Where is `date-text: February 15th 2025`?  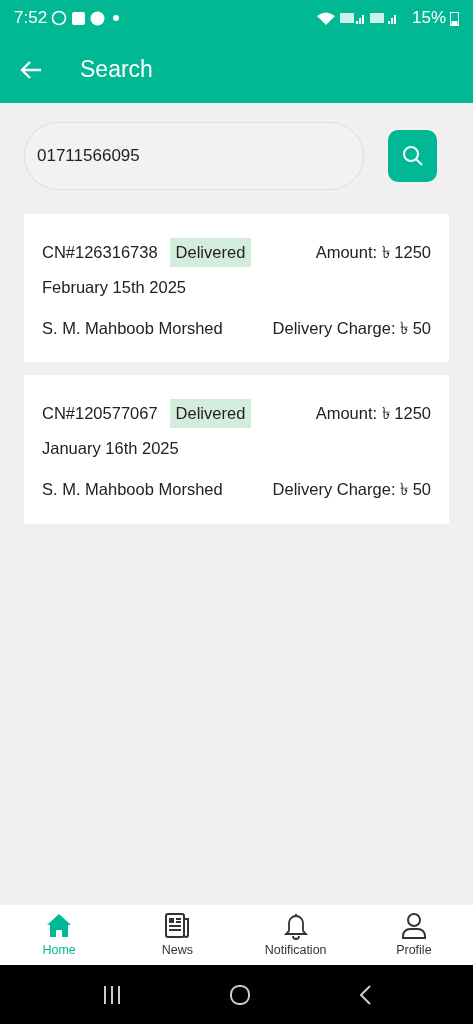
date-text: February 15th 2025 is located at coordinates (114, 286).